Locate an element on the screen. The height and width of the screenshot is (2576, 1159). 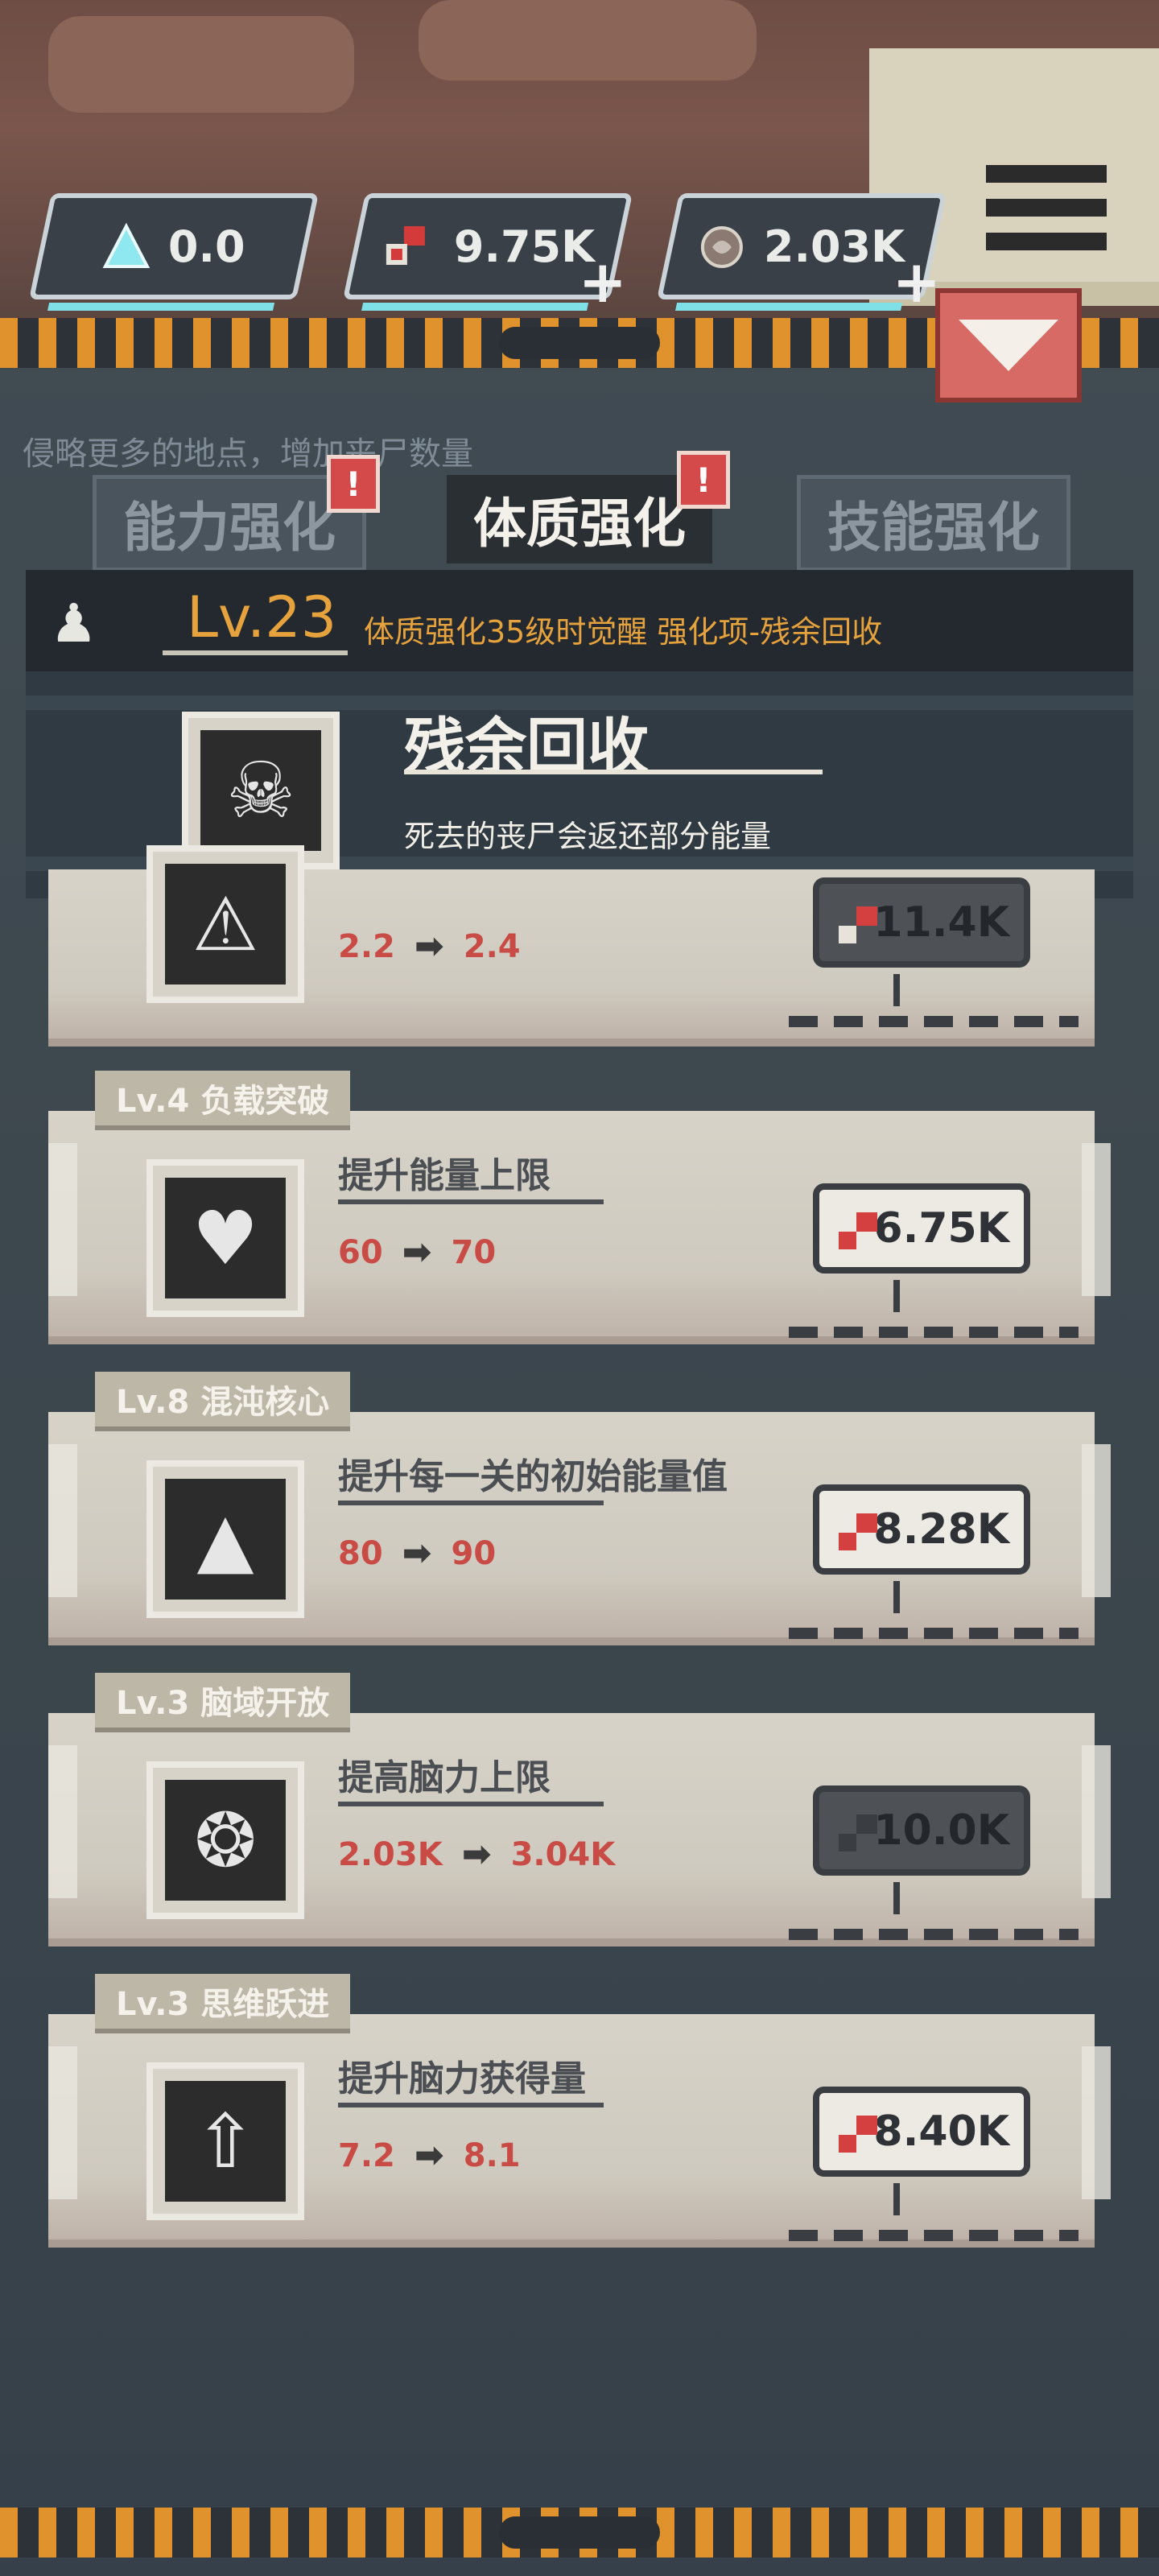
card-values: 80 ➡ 90 is located at coordinates (417, 1553).